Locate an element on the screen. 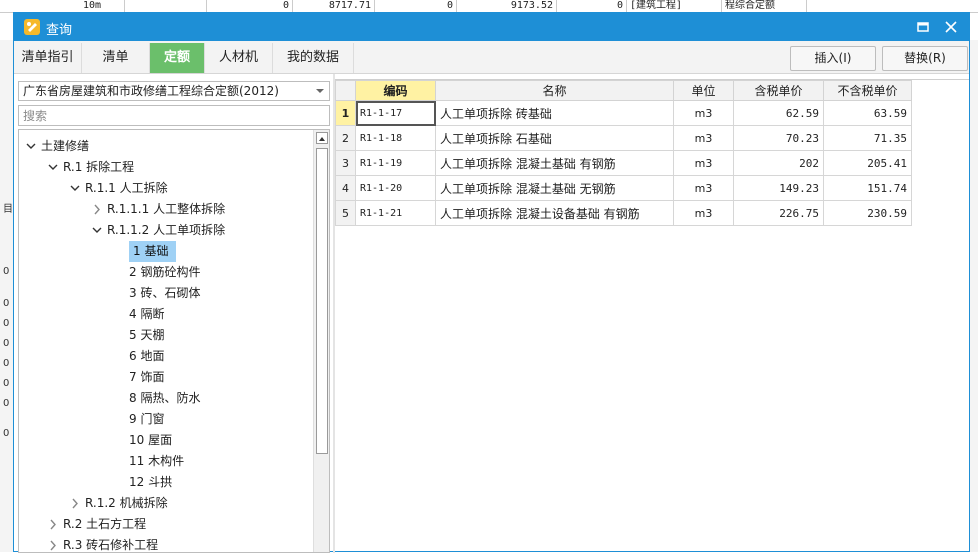  bg-cell: 9173.52 is located at coordinates (507, 6).